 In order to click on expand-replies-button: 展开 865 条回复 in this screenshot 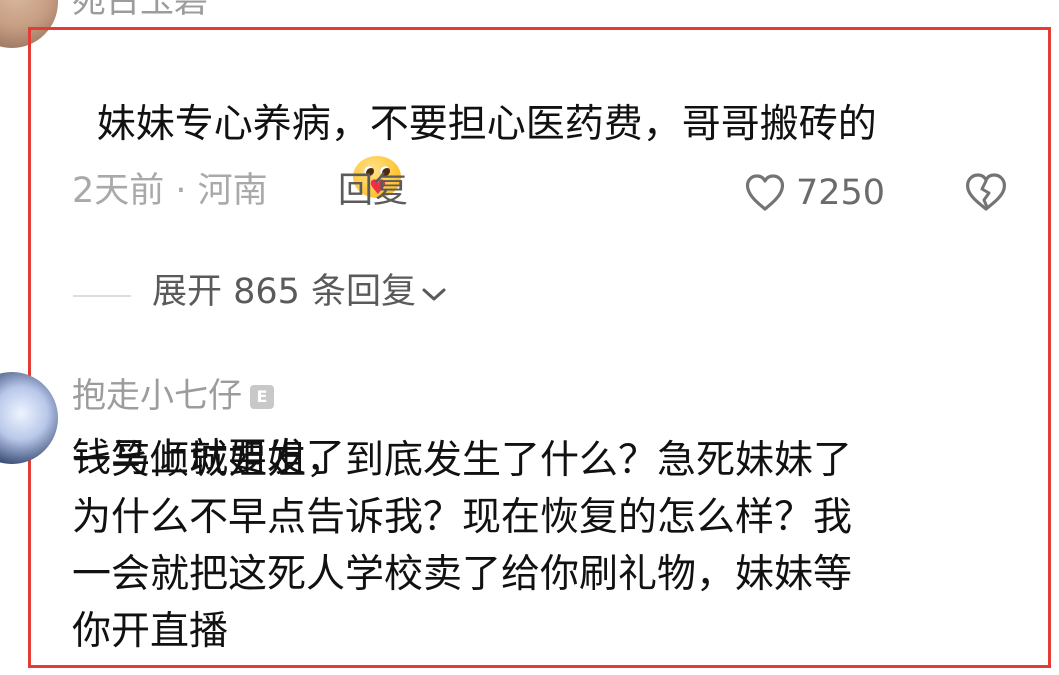, I will do `click(300, 292)`.